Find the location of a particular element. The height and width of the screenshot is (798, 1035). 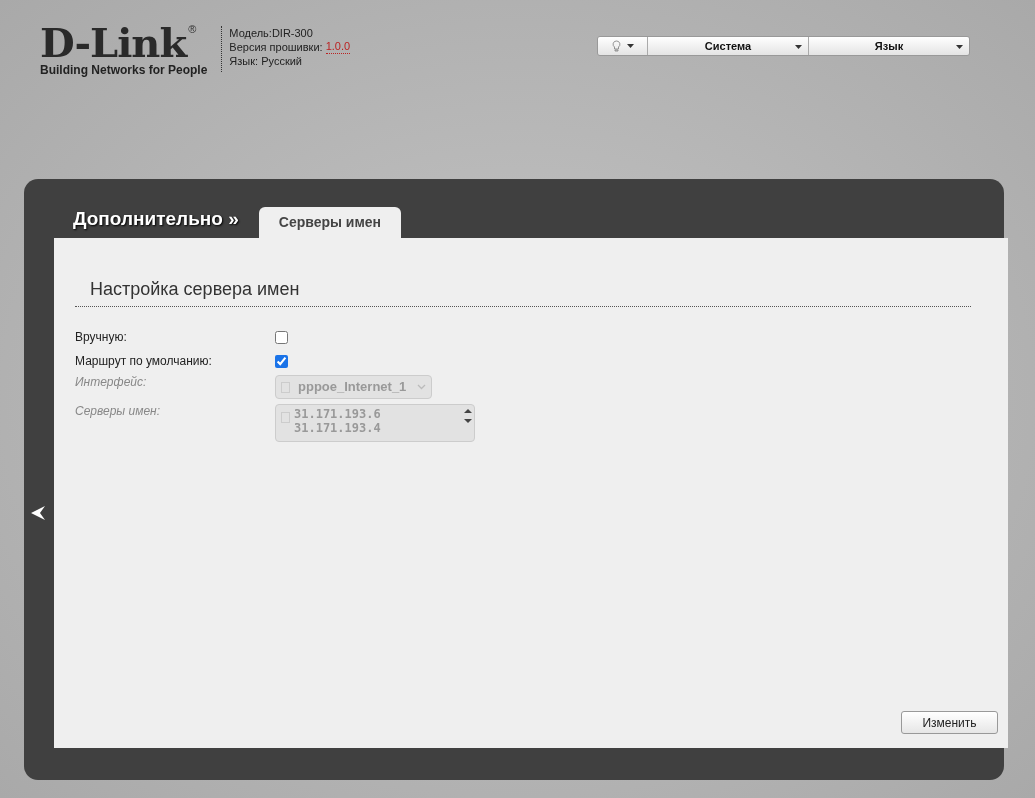

apply-button: Изменить is located at coordinates (949, 722).